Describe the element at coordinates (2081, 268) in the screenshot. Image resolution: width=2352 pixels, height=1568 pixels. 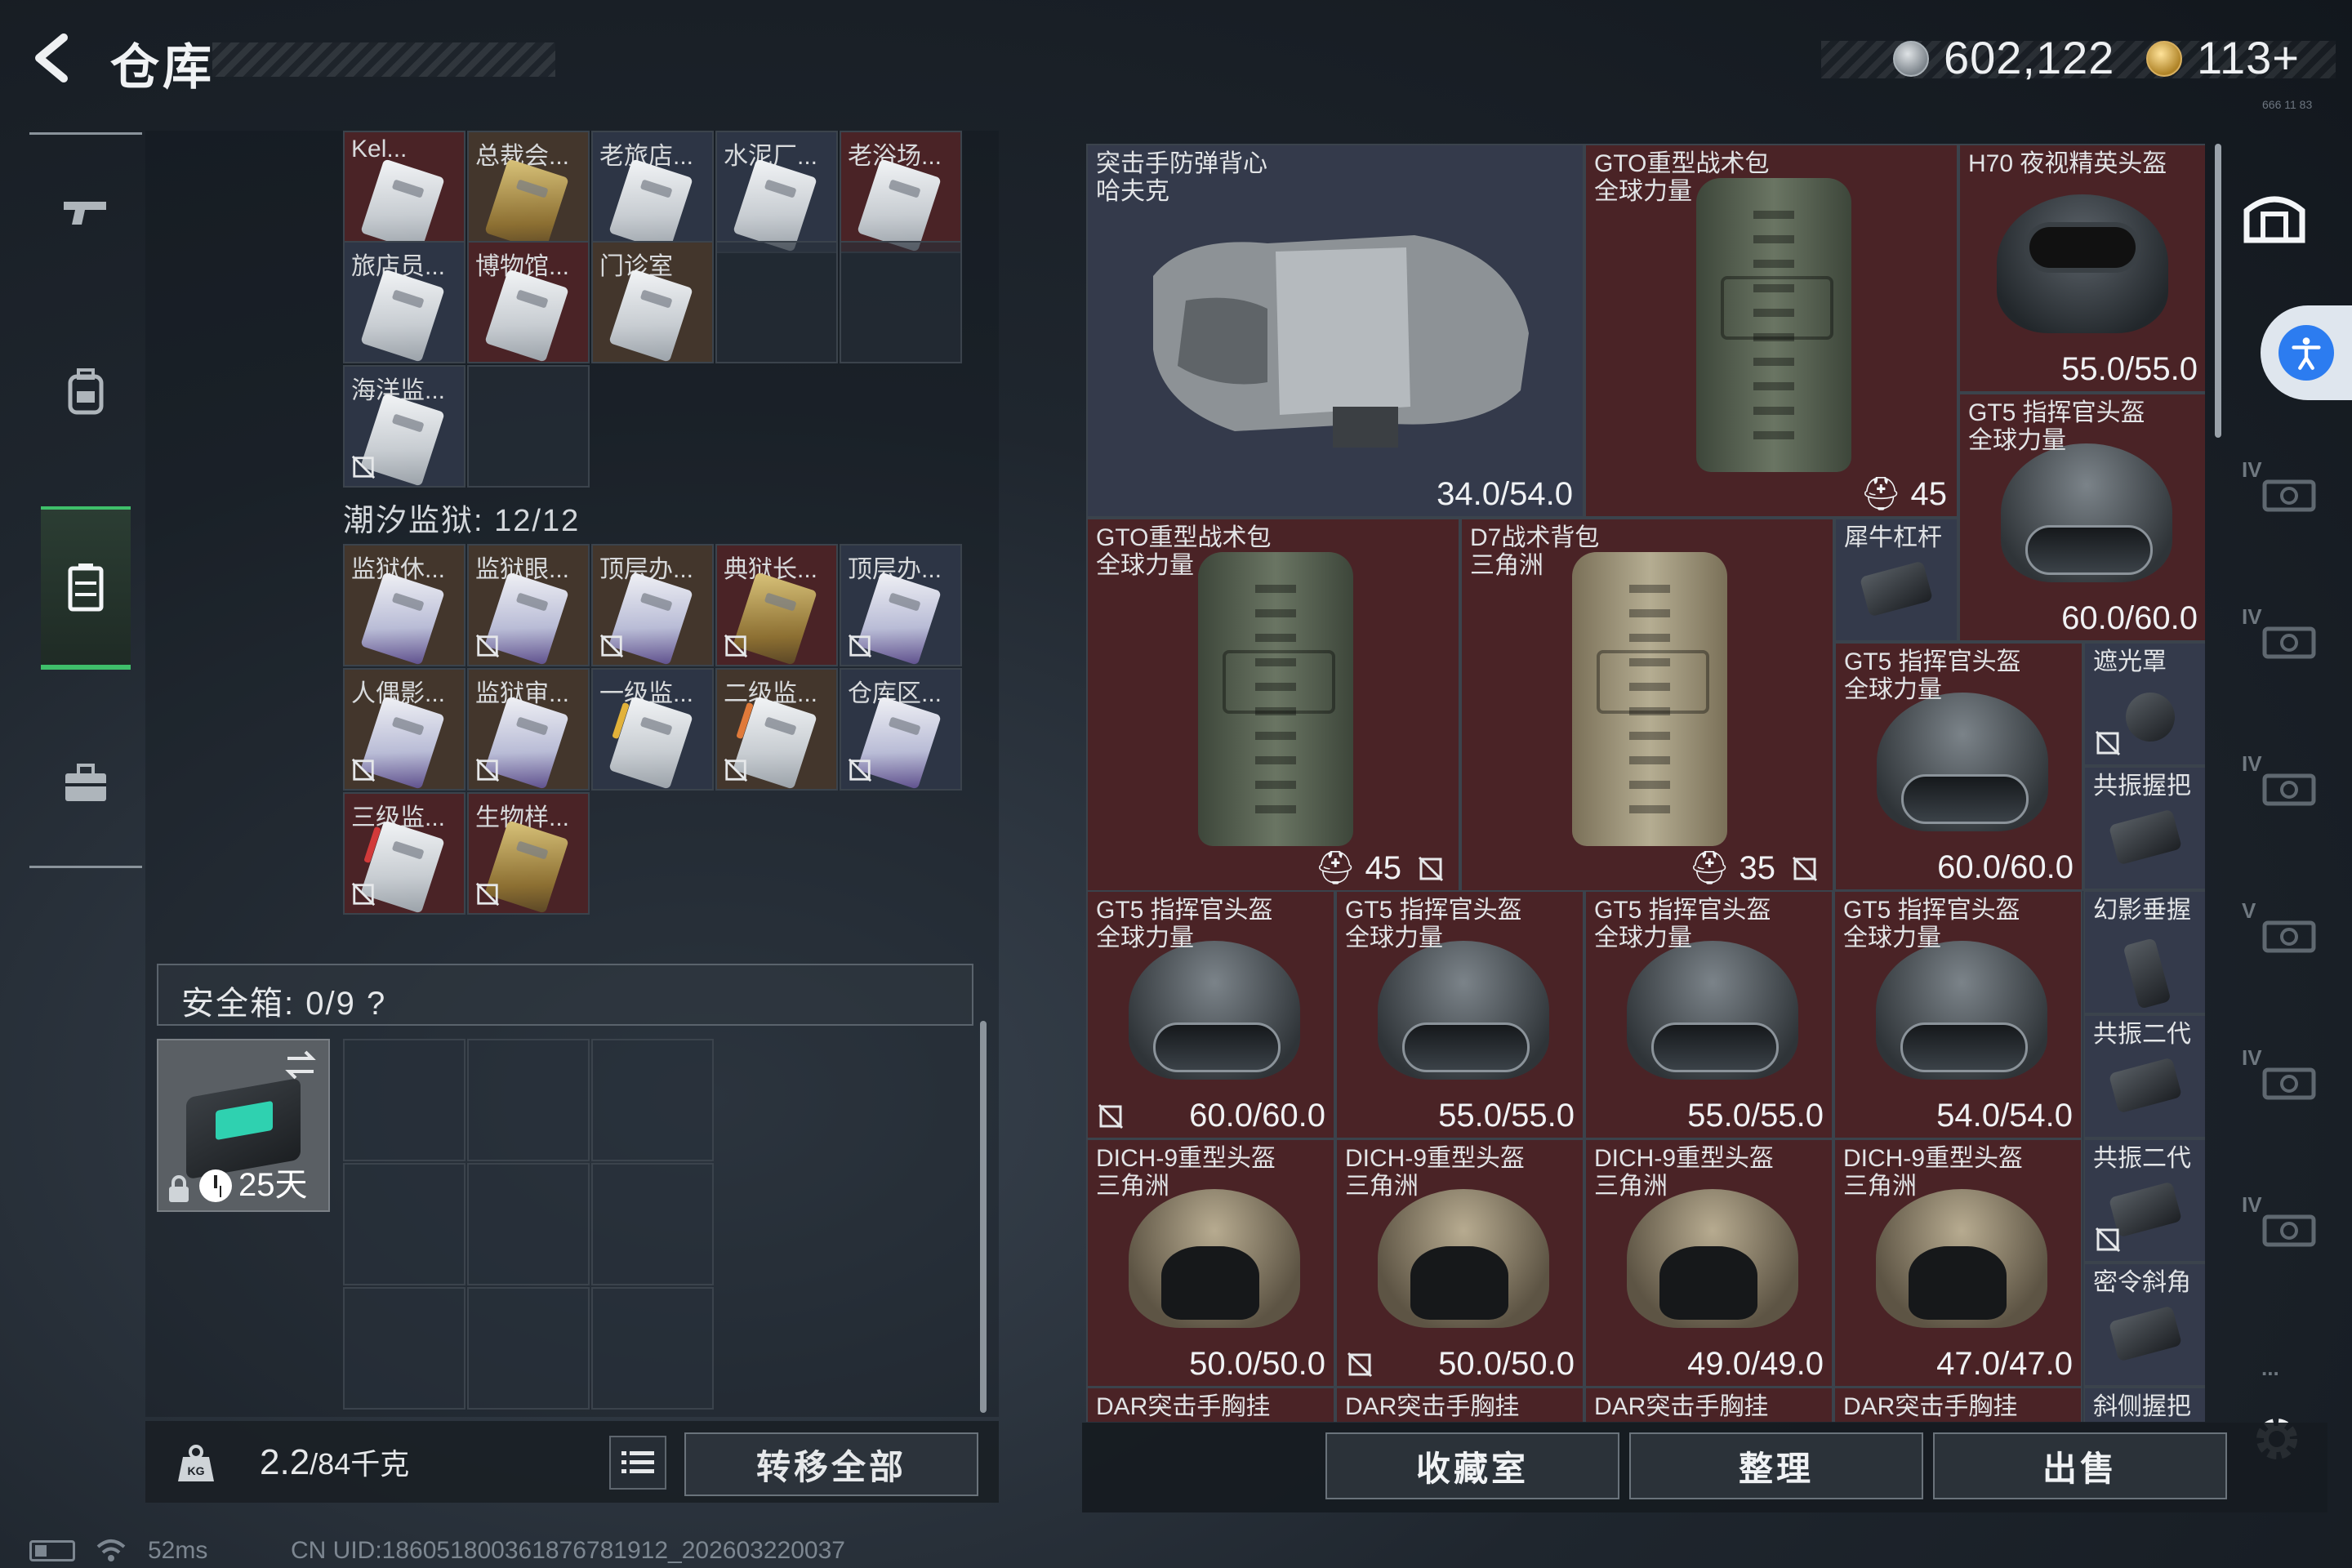
I see `stash-item-h70-helmet: H70 夜视精英头盔 55.0/55.0` at that location.